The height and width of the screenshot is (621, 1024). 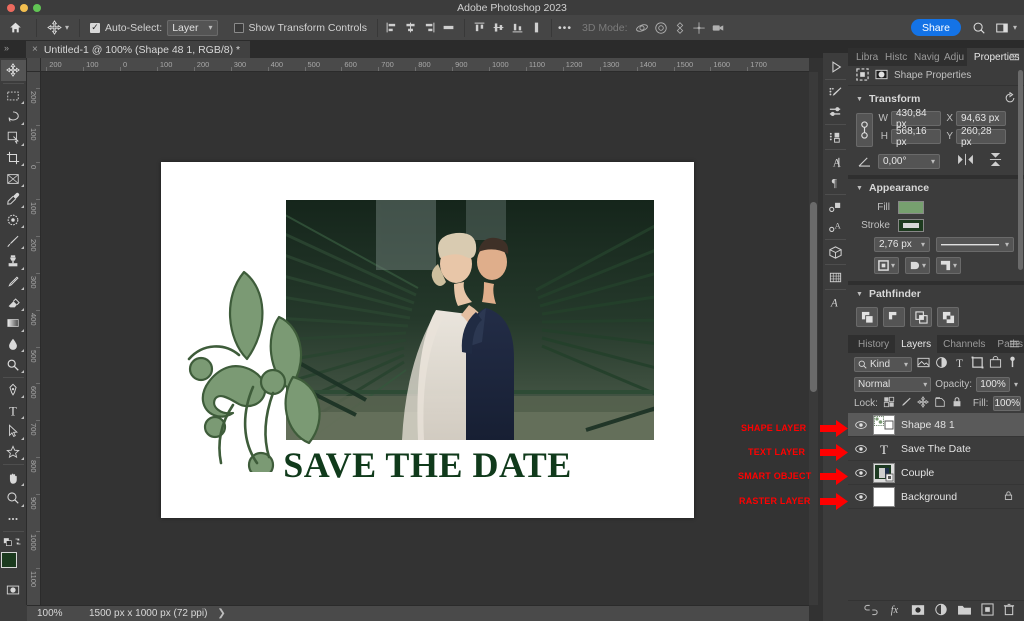 What do you see at coordinates (1015, 27) in the screenshot?
I see `workspace-chevron-down-icon: ▾` at bounding box center [1015, 27].